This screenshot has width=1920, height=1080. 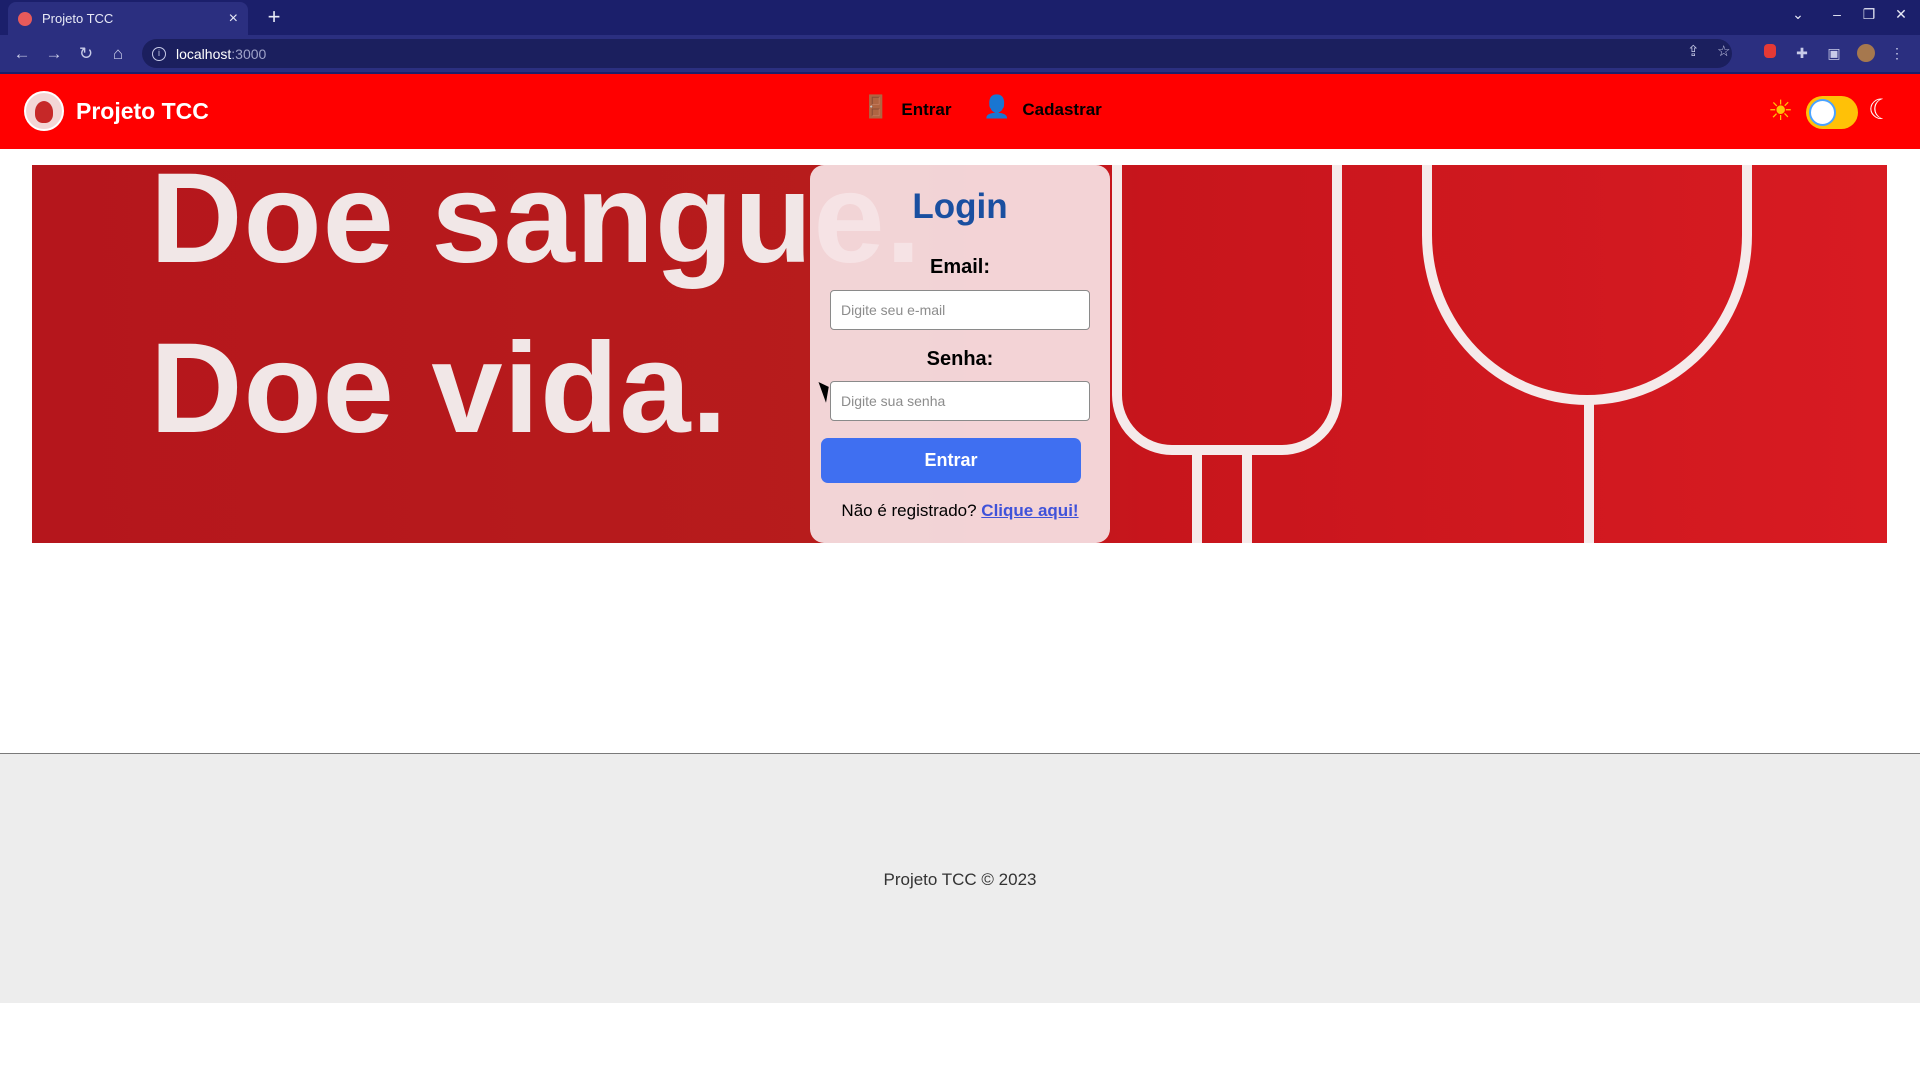 I want to click on blood-bag-graphic, so click(x=1227, y=310).